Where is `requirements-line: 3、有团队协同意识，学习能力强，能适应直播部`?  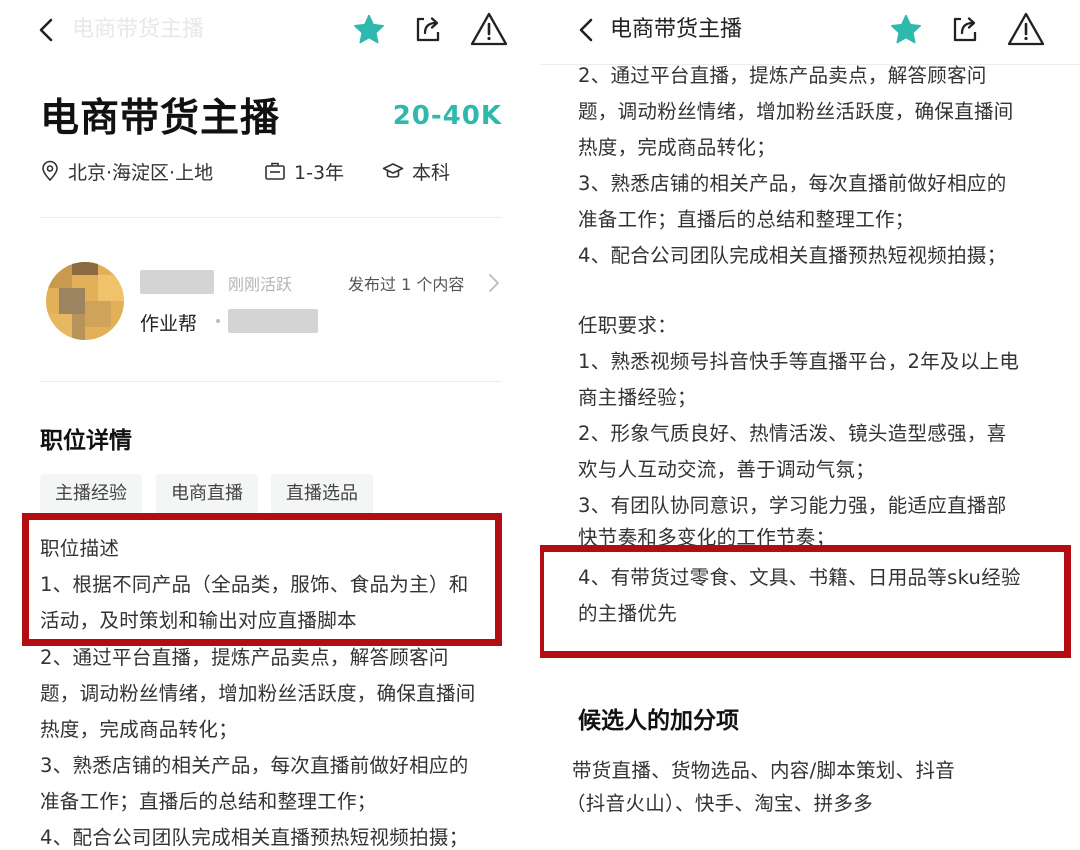 requirements-line: 3、有团队协同意识，学习能力强，能适应直播部 is located at coordinates (792, 505).